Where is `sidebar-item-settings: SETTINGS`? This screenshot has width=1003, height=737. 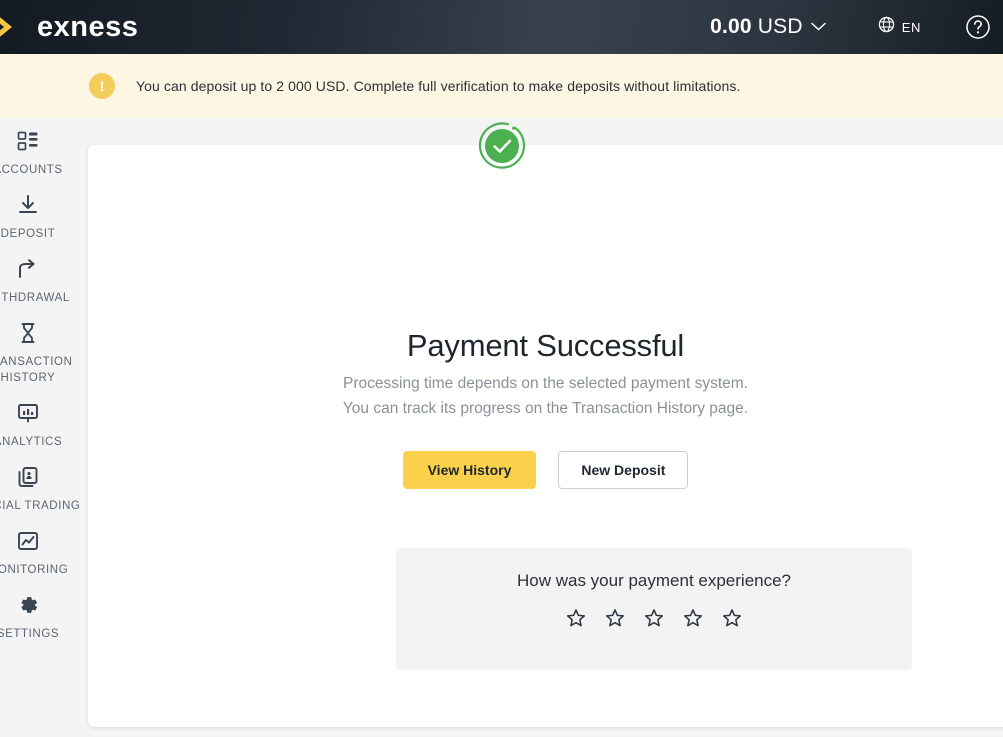
sidebar-item-settings: SETTINGS is located at coordinates (44, 617).